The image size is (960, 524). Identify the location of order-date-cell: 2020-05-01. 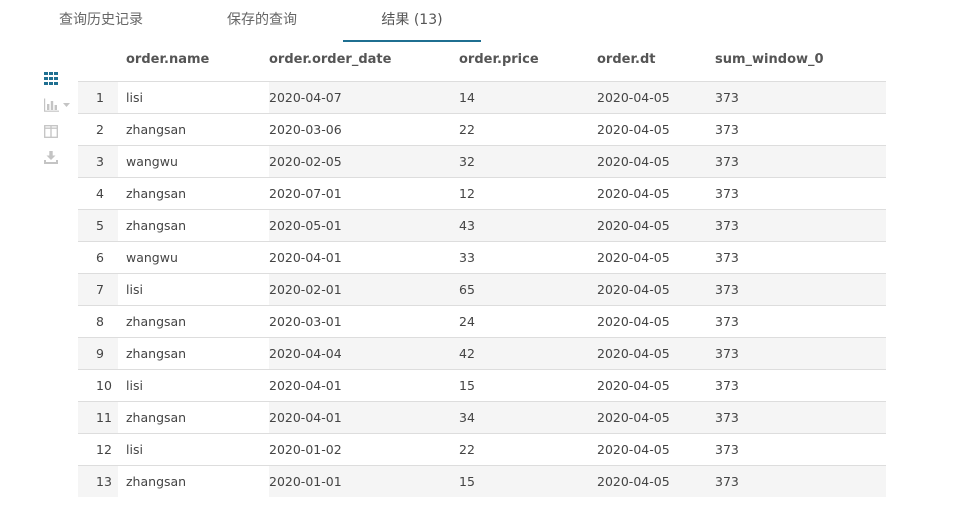
(364, 225).